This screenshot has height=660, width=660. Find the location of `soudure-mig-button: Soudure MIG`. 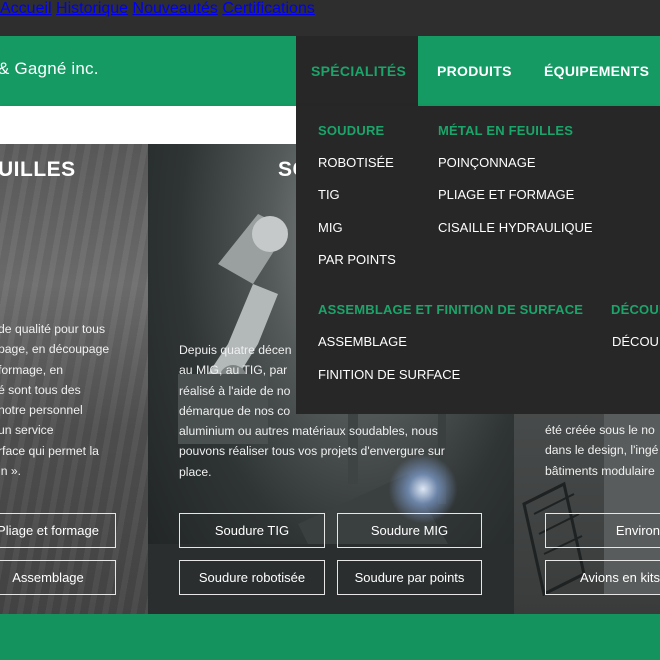

soudure-mig-button: Soudure MIG is located at coordinates (409, 530).